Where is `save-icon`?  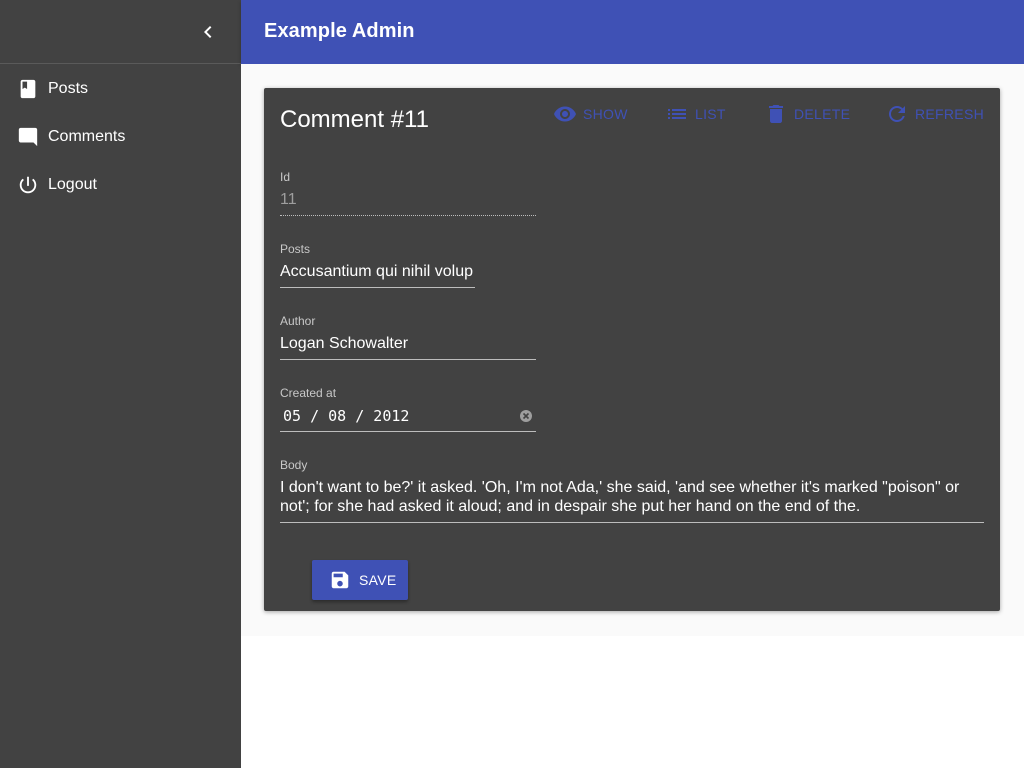 save-icon is located at coordinates (340, 580).